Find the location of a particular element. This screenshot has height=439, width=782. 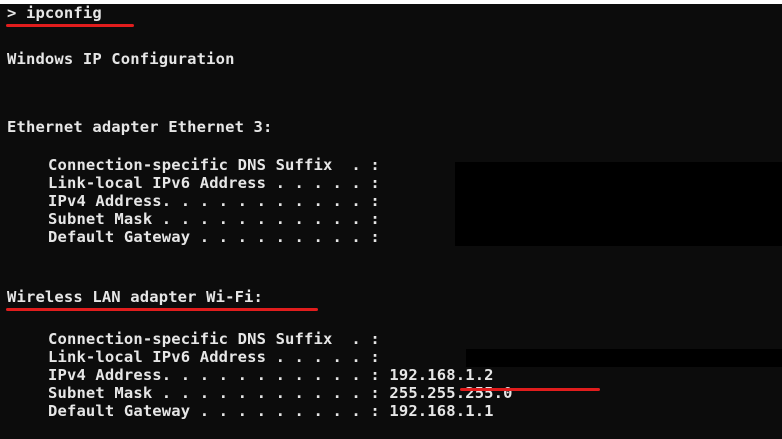

ethernet-dns-suffix-row: Connection-specific DNS Suffix . : is located at coordinates (214, 165).